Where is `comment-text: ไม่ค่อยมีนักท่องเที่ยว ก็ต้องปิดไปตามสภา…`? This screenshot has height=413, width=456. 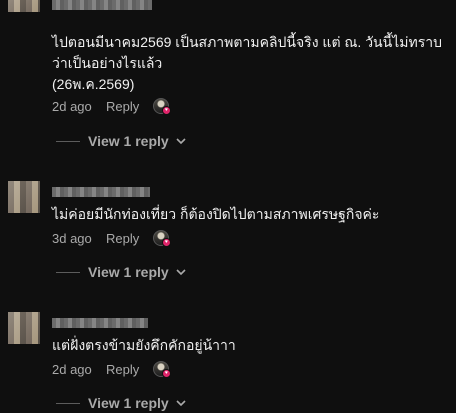
comment-text: ไม่ค่อยมีนักท่องเที่ยว ก็ต้องปิดไปตามสภา… is located at coordinates (216, 214).